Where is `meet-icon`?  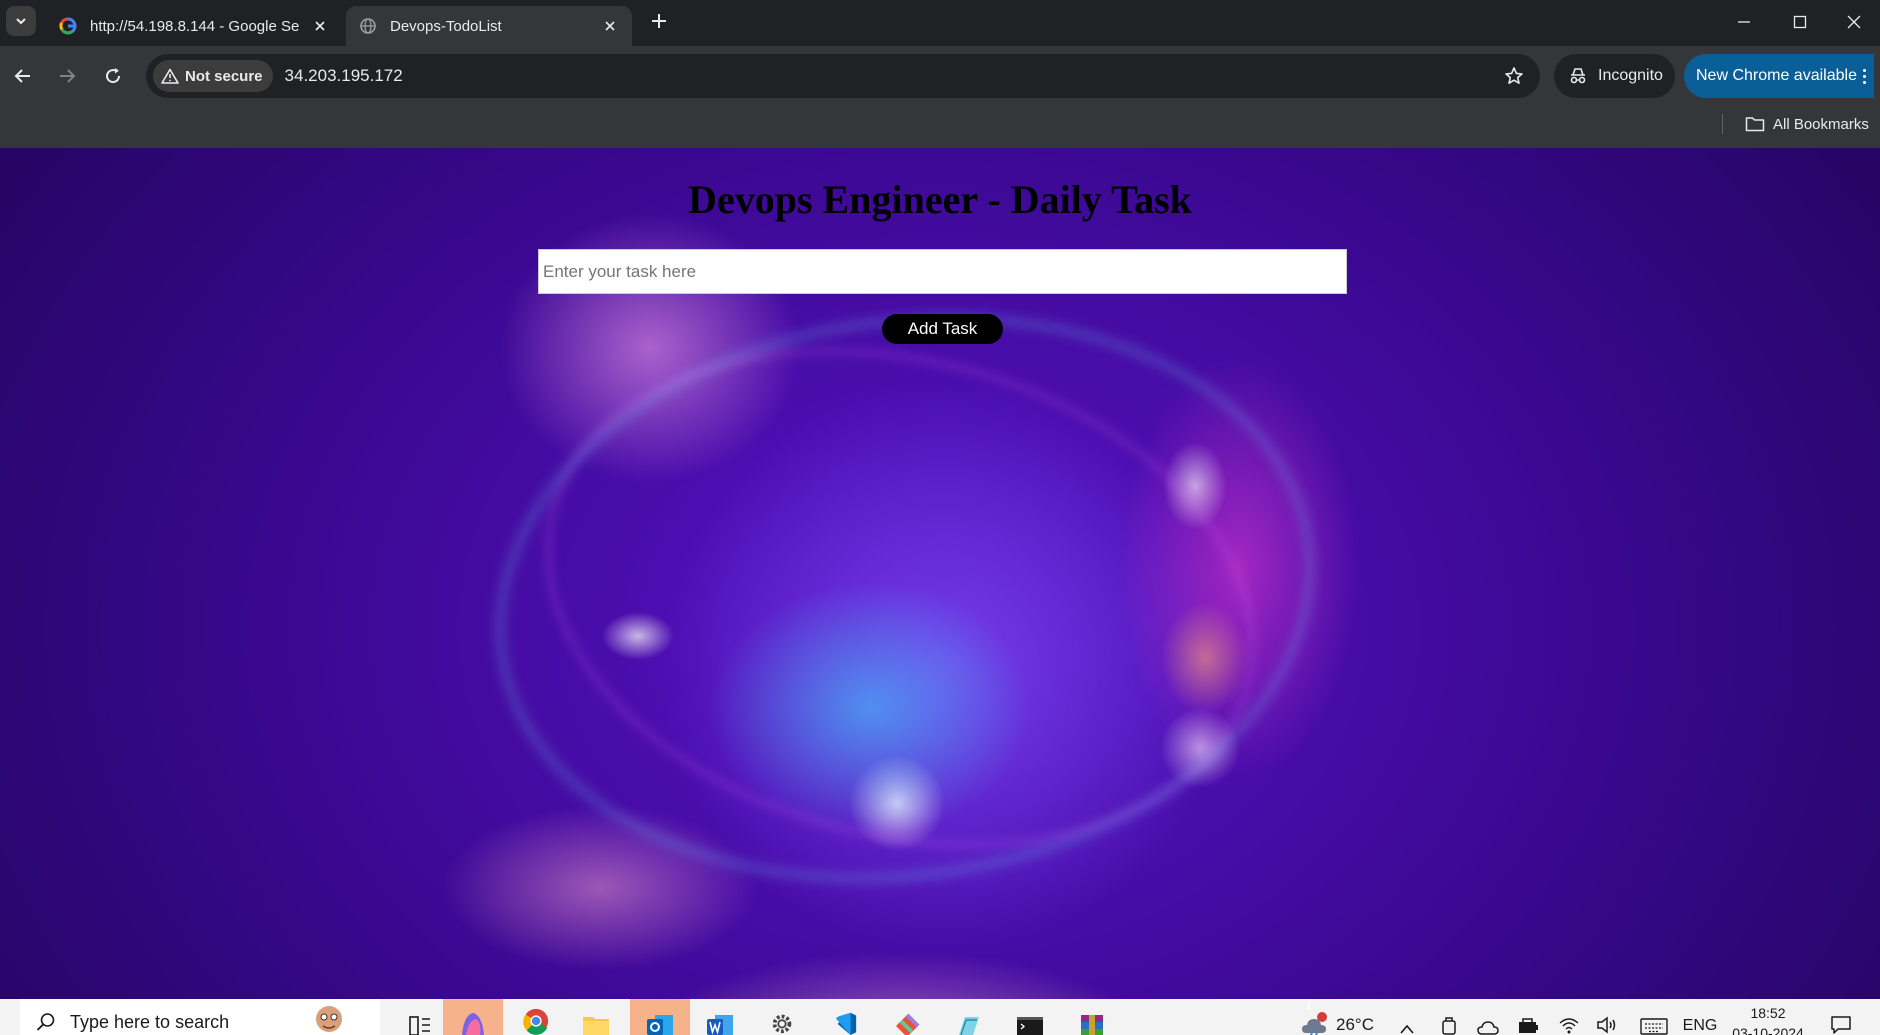 meet-icon is located at coordinates (1449, 1017).